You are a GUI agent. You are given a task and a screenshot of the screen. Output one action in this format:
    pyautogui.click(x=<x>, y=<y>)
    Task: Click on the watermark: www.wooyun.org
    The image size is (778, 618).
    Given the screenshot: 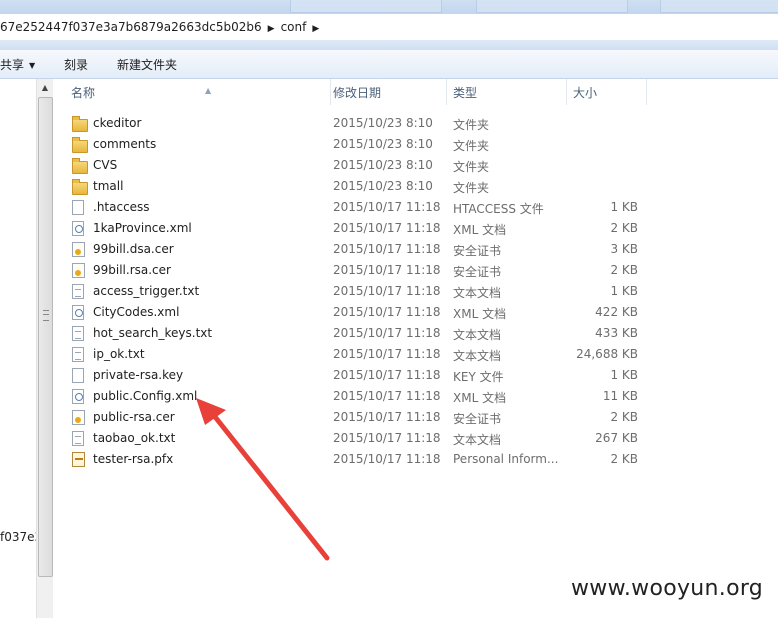 What is the action you would take?
    pyautogui.click(x=667, y=588)
    